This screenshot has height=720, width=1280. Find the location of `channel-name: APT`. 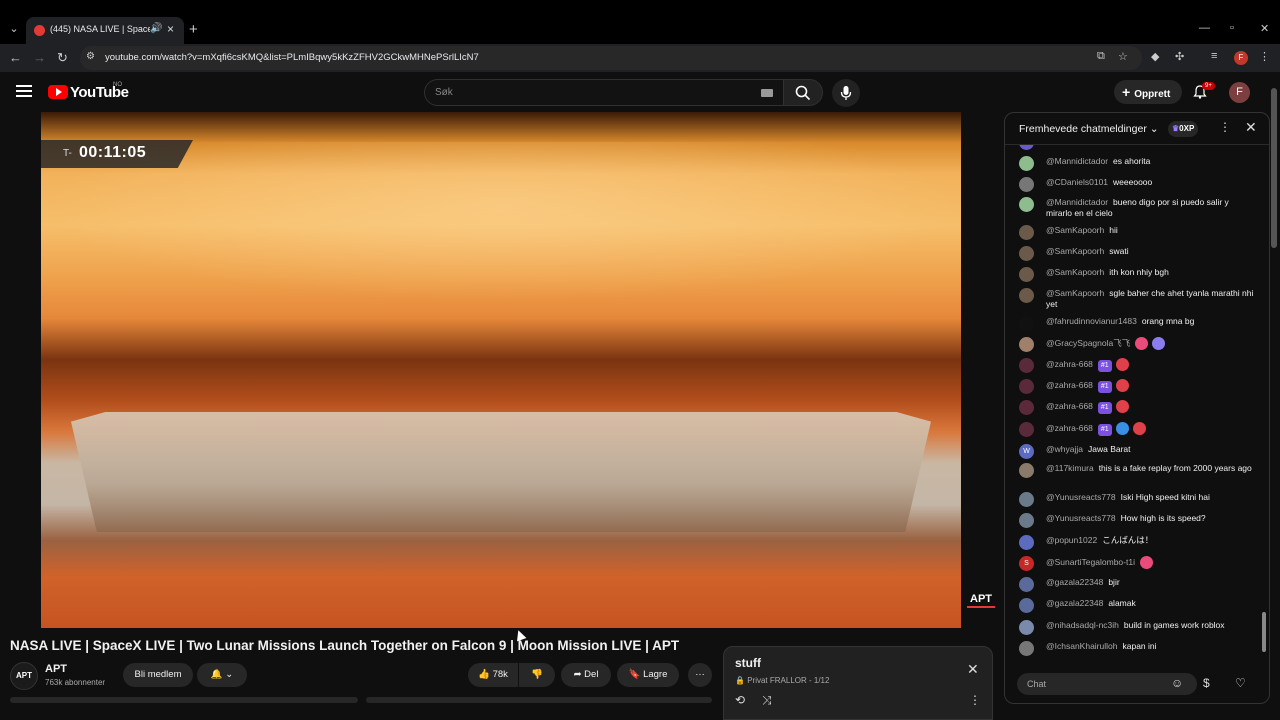

channel-name: APT is located at coordinates (56, 669).